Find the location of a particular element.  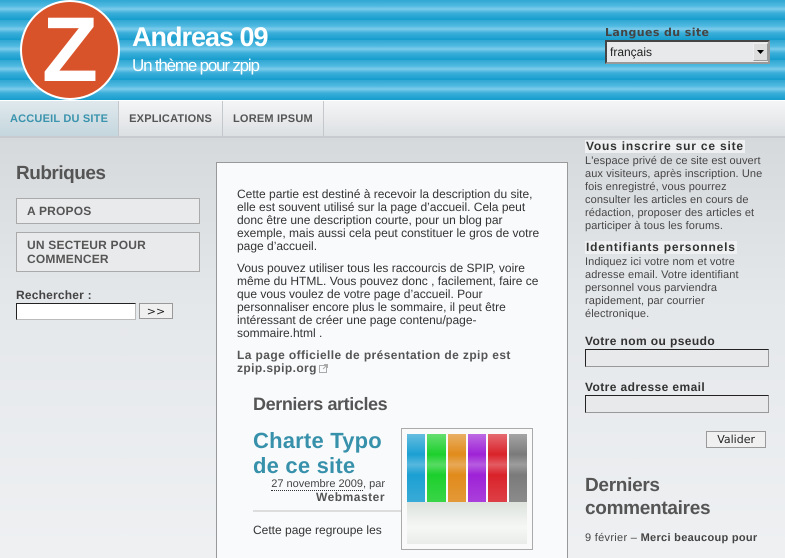

article-date: 27 novembre 2009 is located at coordinates (317, 484).